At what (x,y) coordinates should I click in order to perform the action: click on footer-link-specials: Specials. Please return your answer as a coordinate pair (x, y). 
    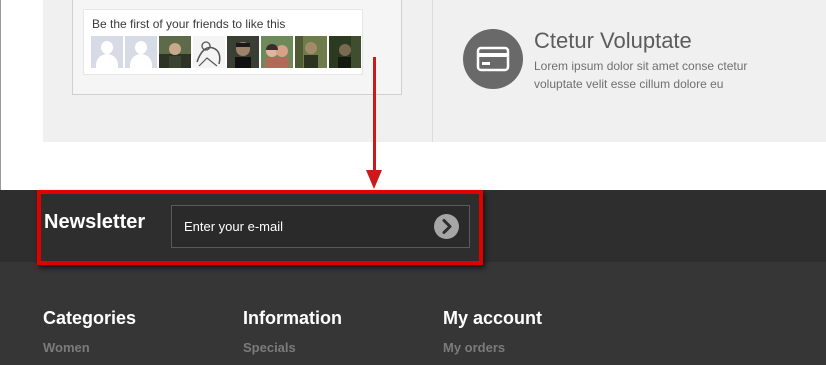
    Looking at the image, I should click on (292, 347).